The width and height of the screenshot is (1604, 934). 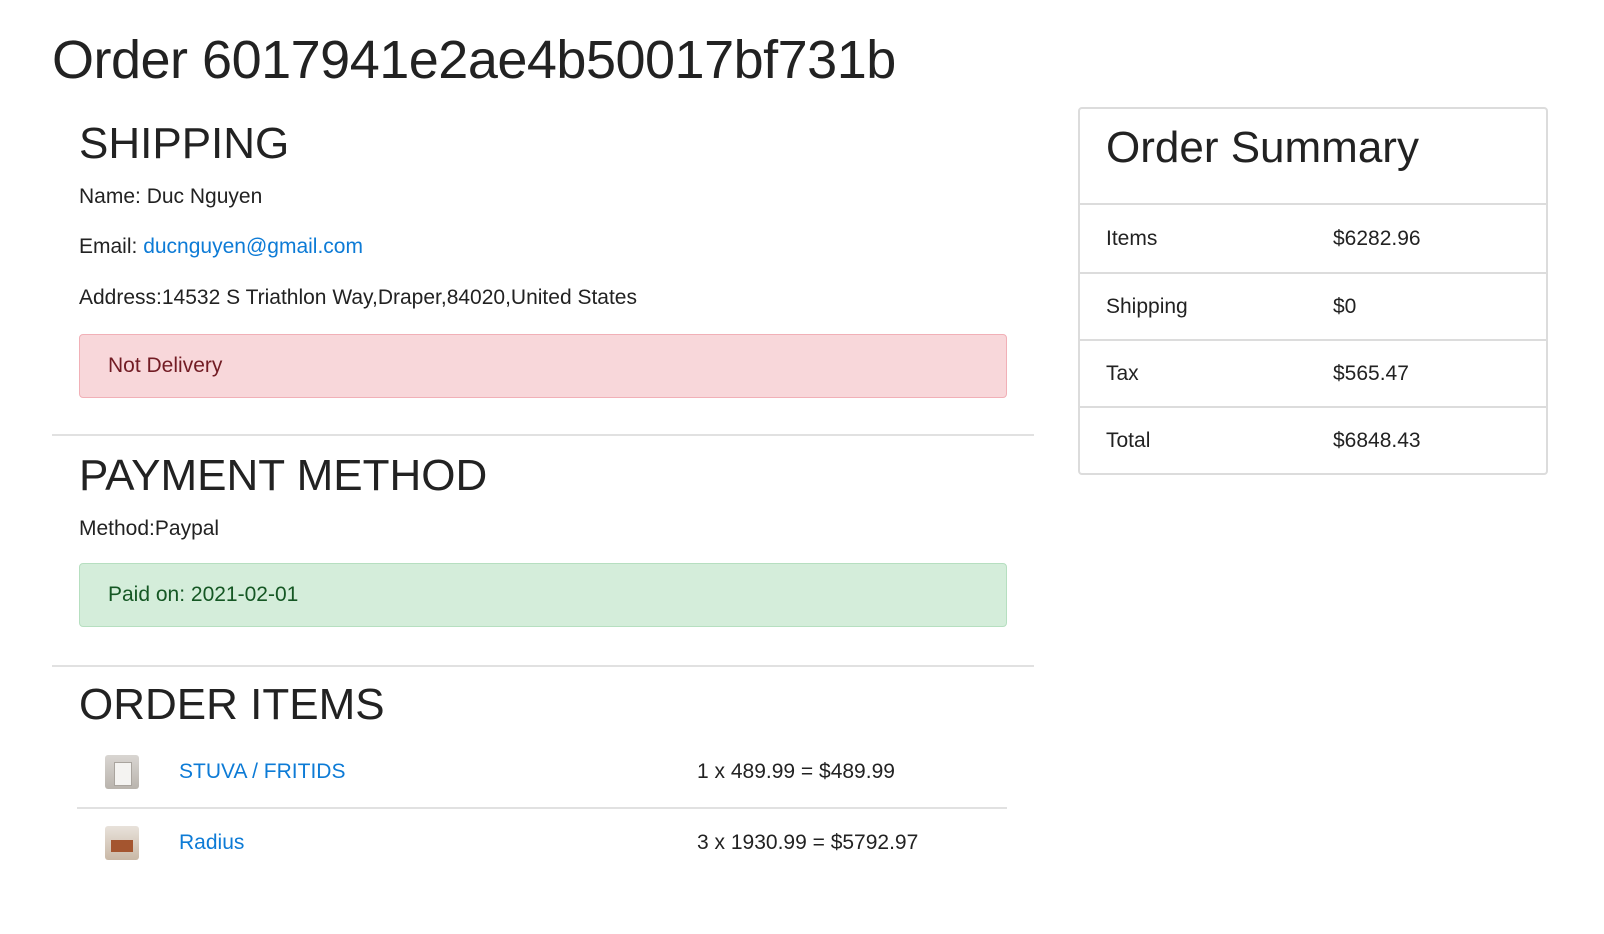 What do you see at coordinates (1313, 305) in the screenshot?
I see `summary-row-shipping: Shipping $0` at bounding box center [1313, 305].